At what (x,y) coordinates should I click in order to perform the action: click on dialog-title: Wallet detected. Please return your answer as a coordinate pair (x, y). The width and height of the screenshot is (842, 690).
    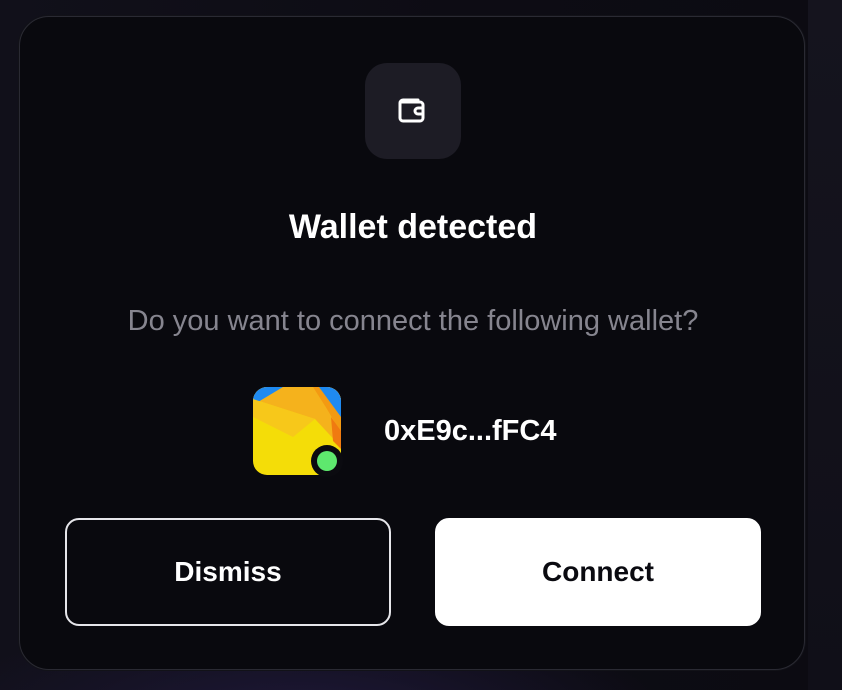
    Looking at the image, I should click on (413, 227).